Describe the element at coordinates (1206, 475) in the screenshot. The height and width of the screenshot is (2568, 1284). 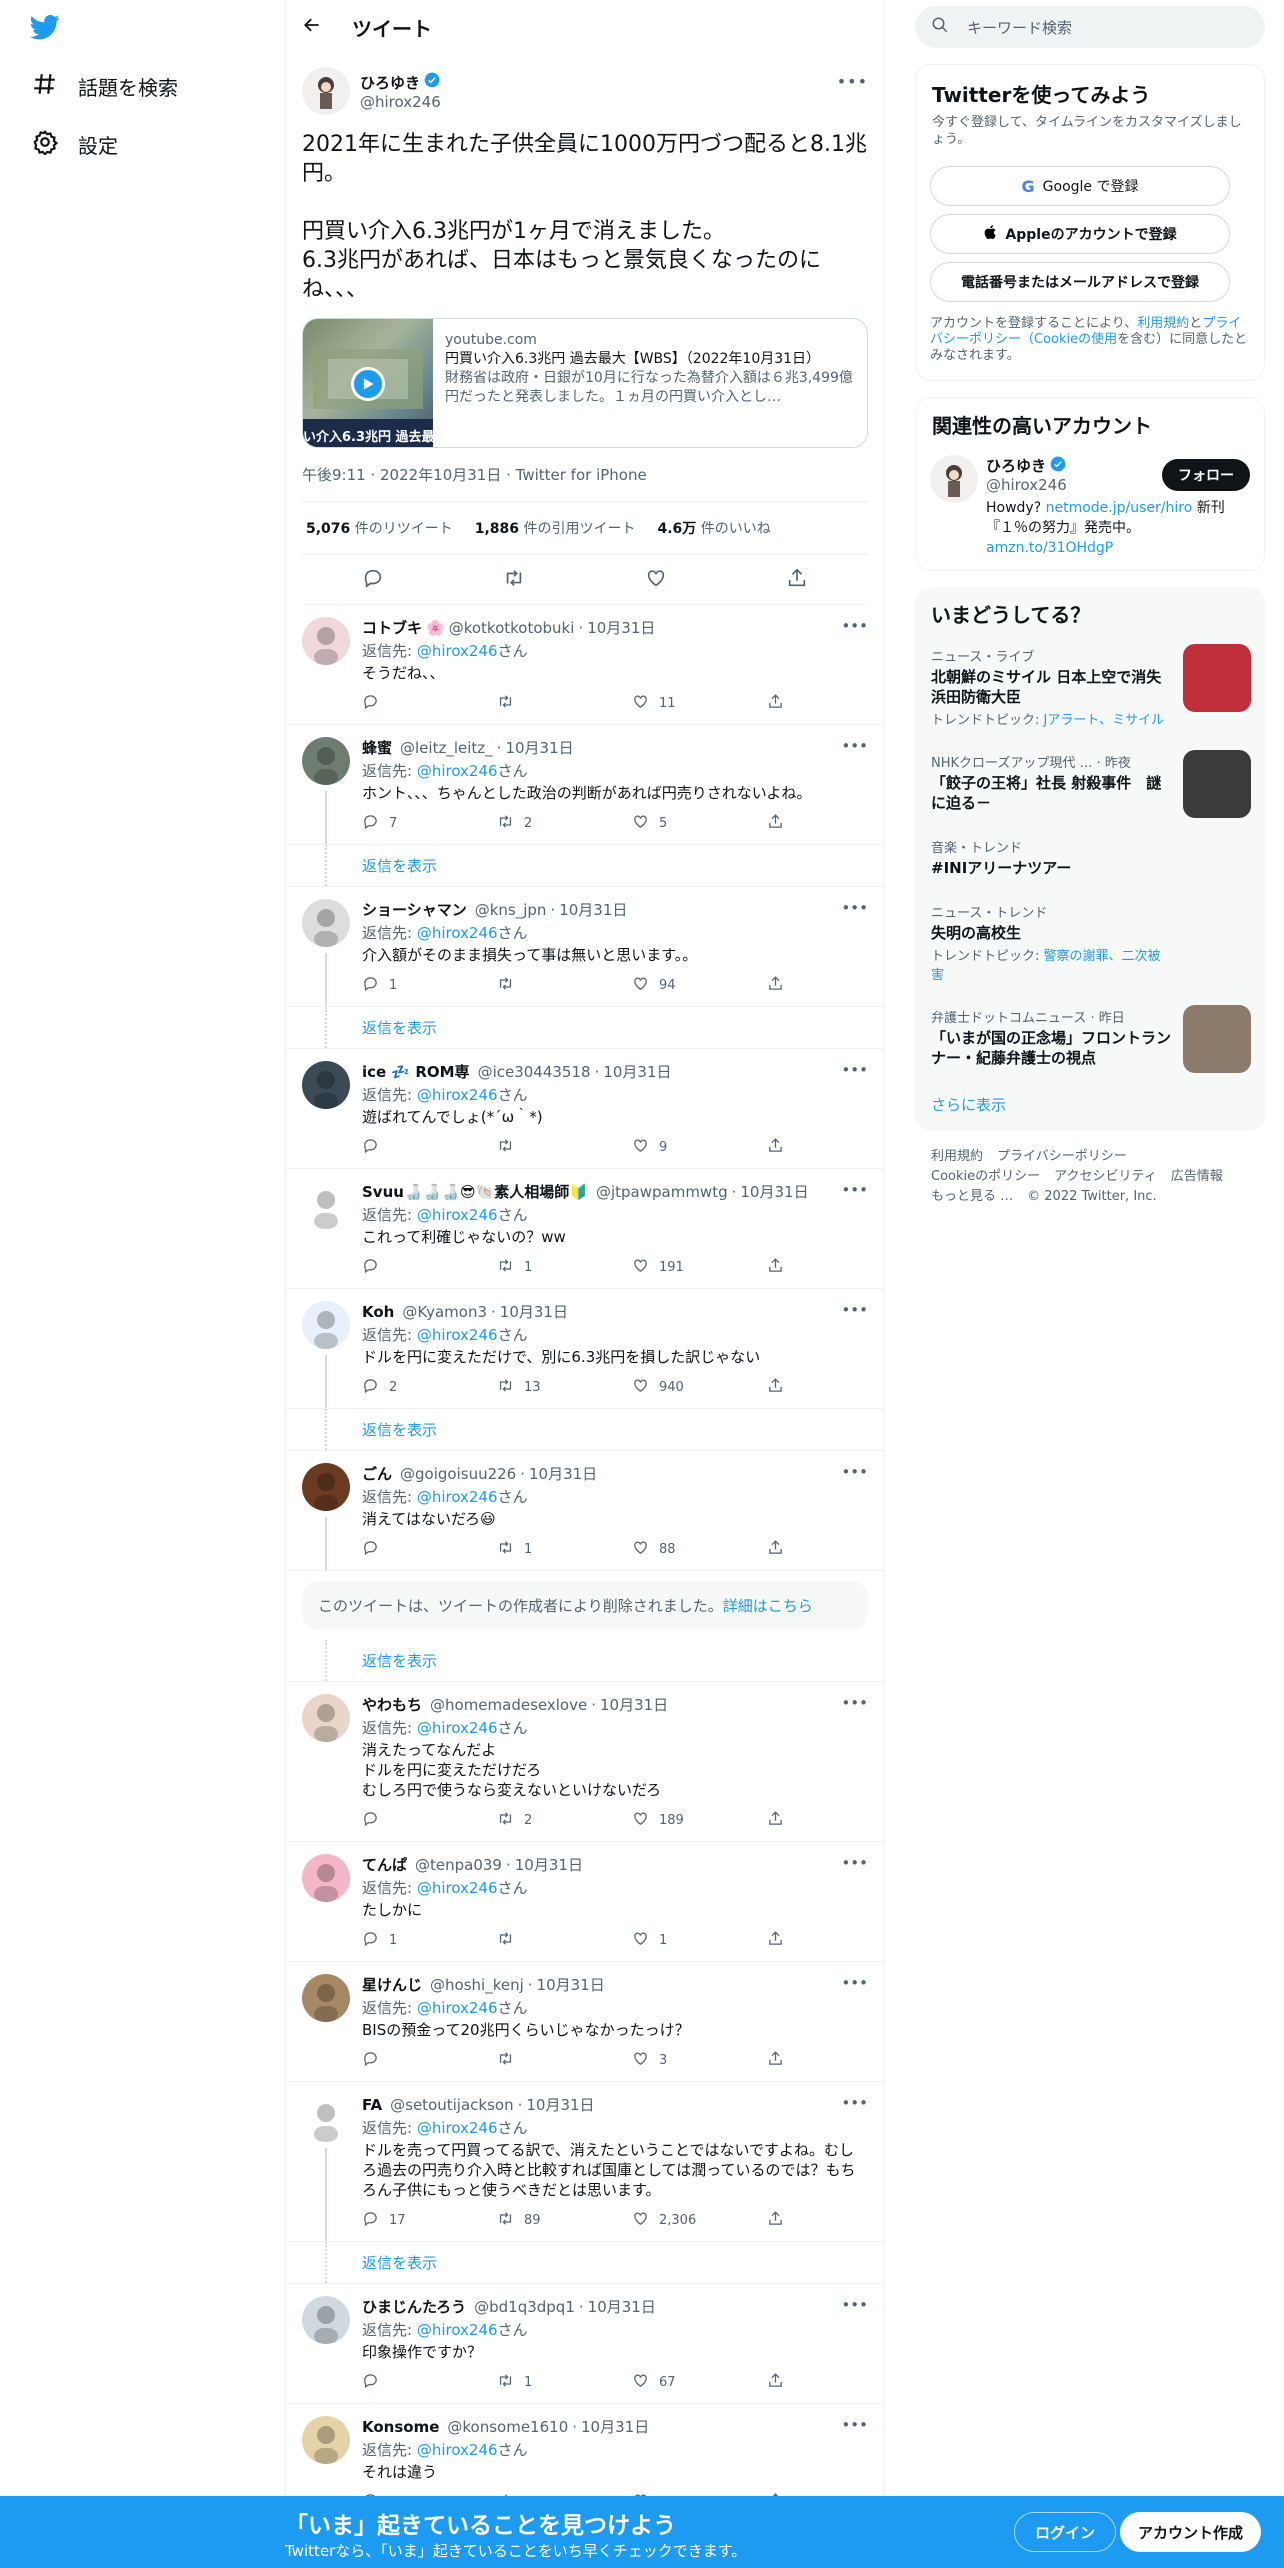
I see `follow-button: フォロー` at that location.